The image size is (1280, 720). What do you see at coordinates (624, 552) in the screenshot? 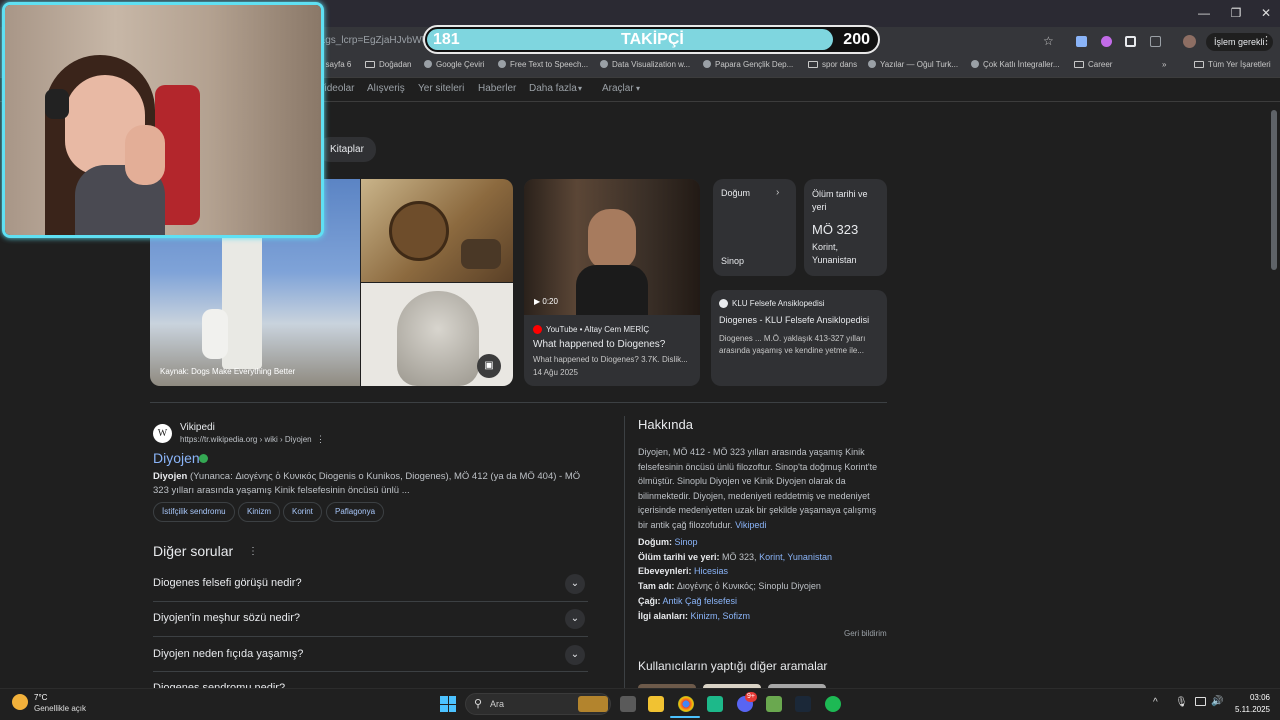
I see `panel-divider` at bounding box center [624, 552].